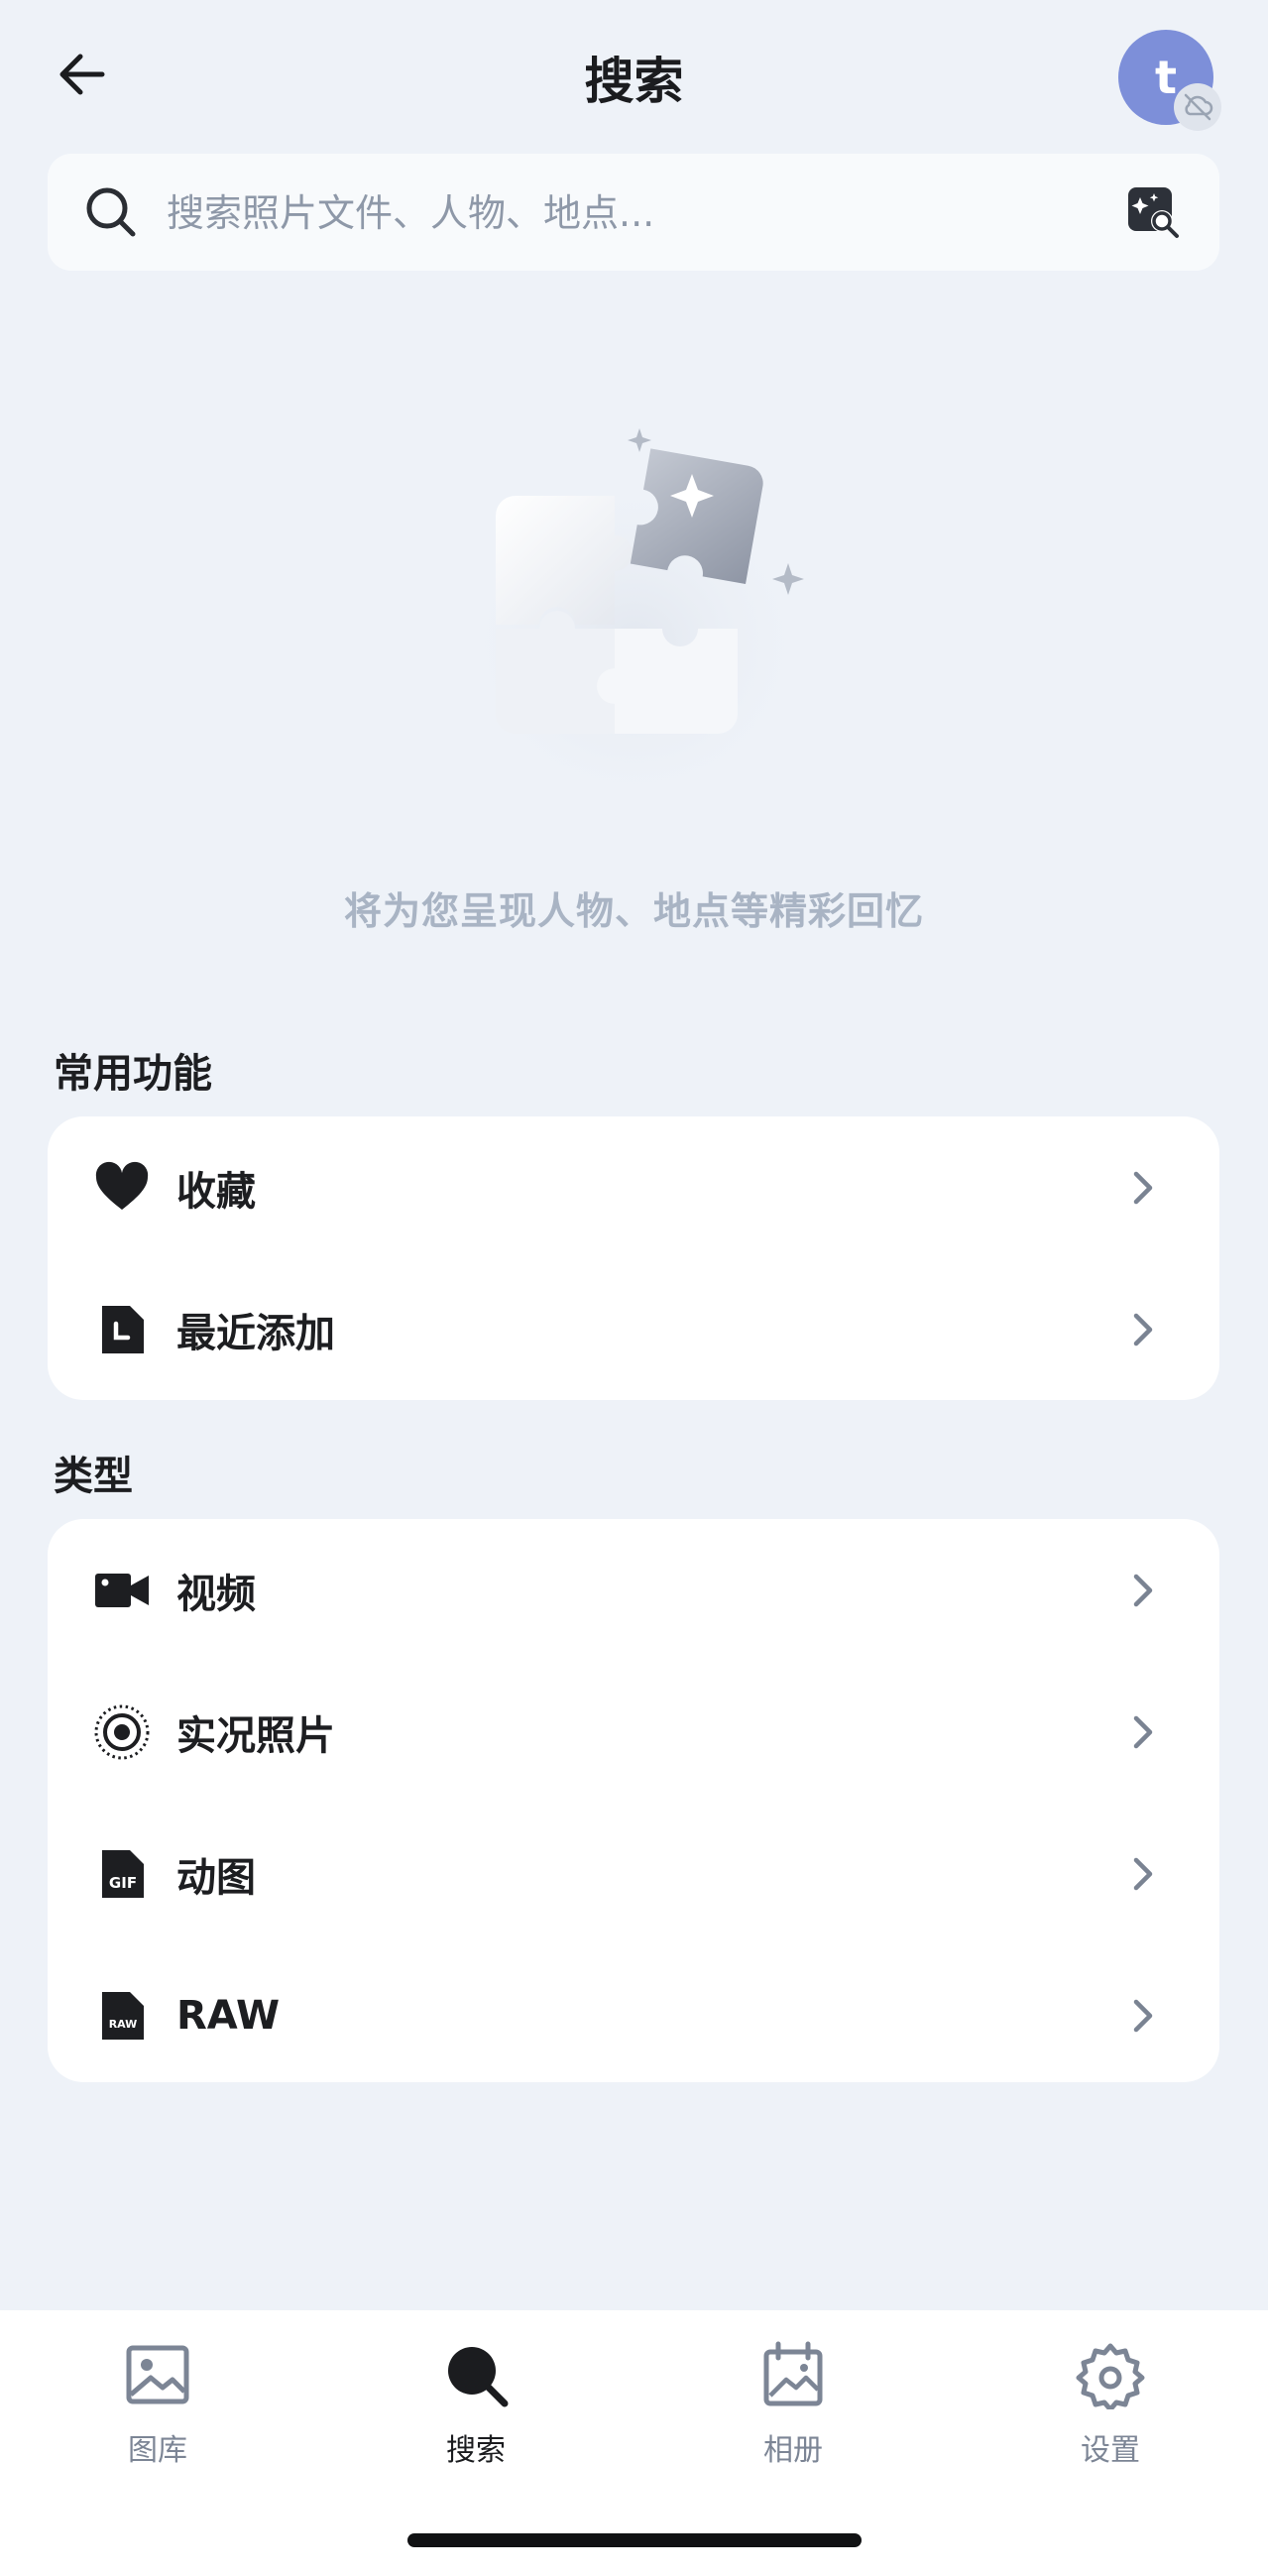  I want to click on empty-state-hint: 将为您呈现人物、地点等精彩回忆, so click(633, 911).